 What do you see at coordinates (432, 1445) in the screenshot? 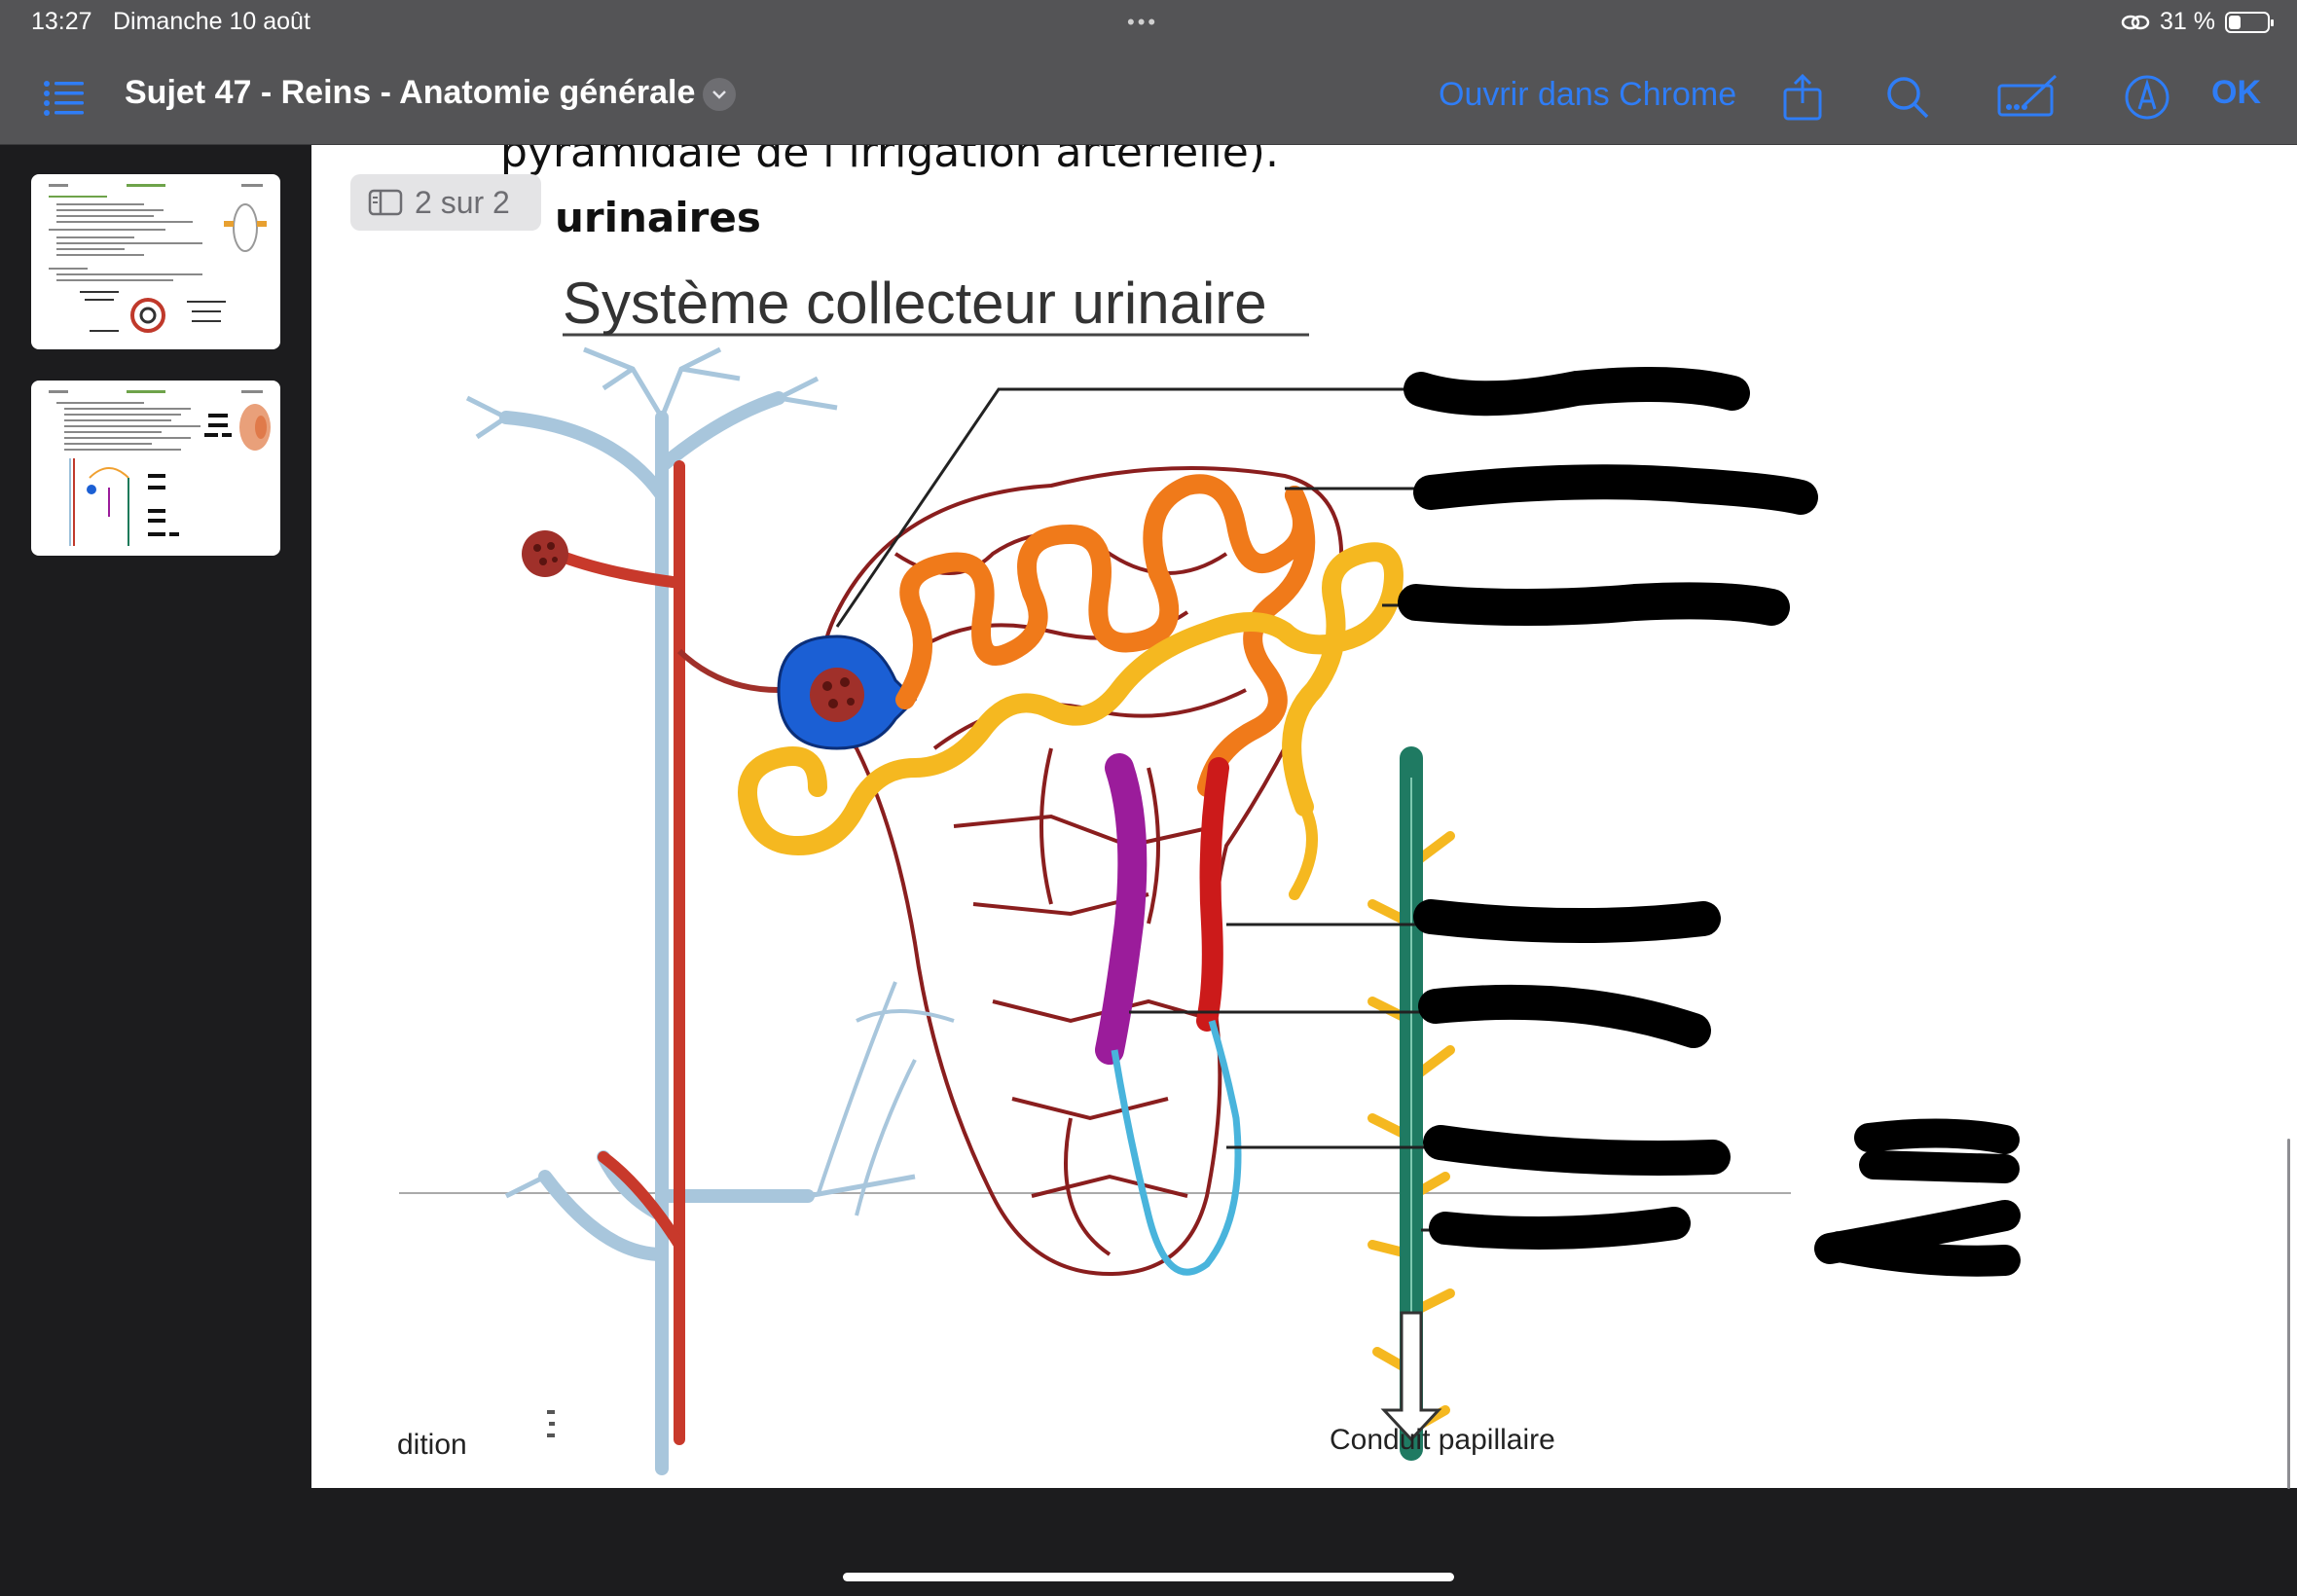
I see `label-edition-fragment: dition` at bounding box center [432, 1445].